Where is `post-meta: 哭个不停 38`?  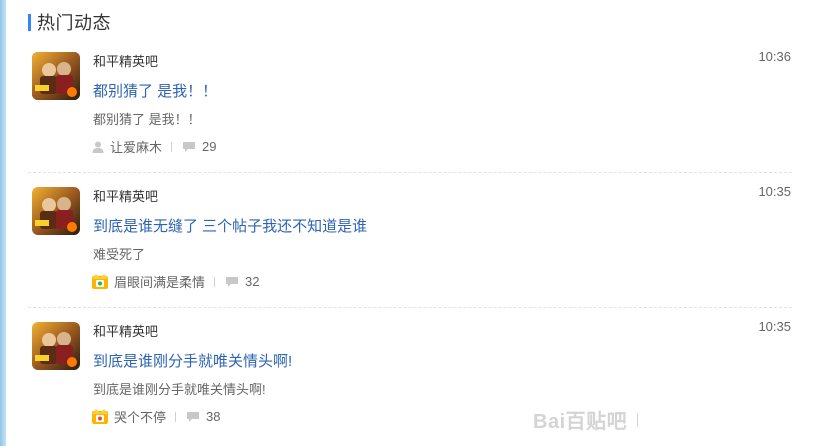
post-meta: 哭个不停 38 is located at coordinates (155, 416).